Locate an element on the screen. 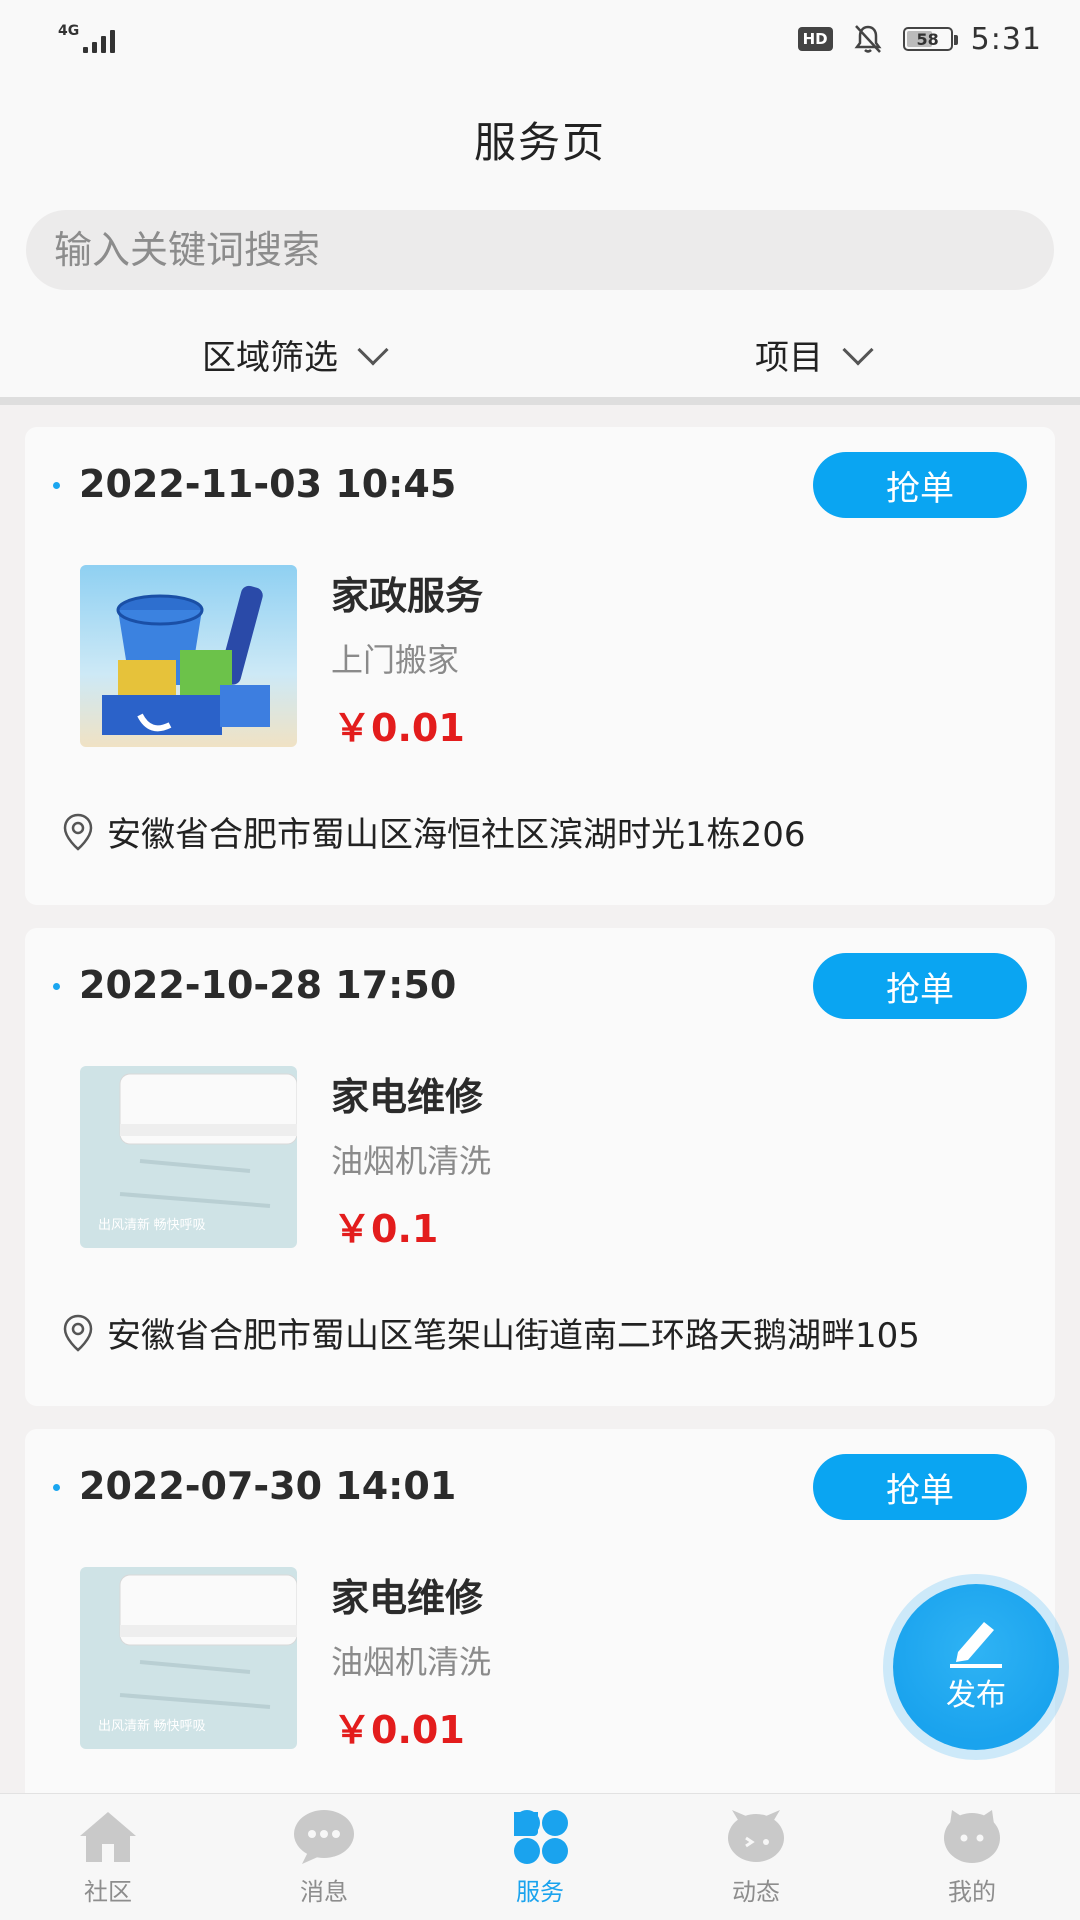 The width and height of the screenshot is (1080, 1920). signal-indicator: 4G is located at coordinates (87, 38).